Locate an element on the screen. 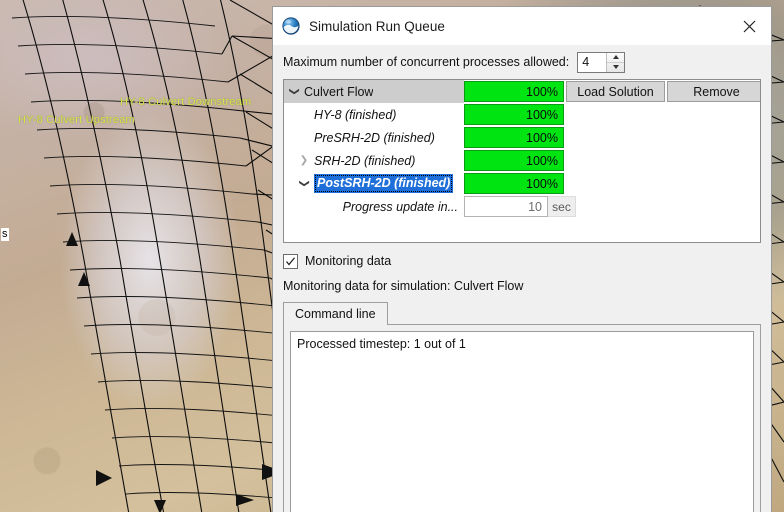 The height and width of the screenshot is (512, 784). max-processes-stepper is located at coordinates (601, 62).